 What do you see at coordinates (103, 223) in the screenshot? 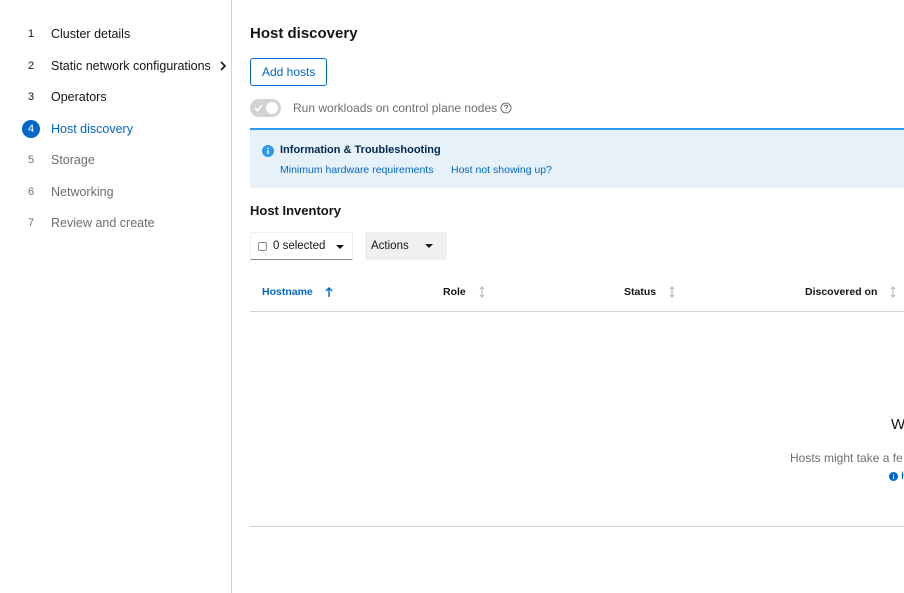
I see `step-label: Review and create` at bounding box center [103, 223].